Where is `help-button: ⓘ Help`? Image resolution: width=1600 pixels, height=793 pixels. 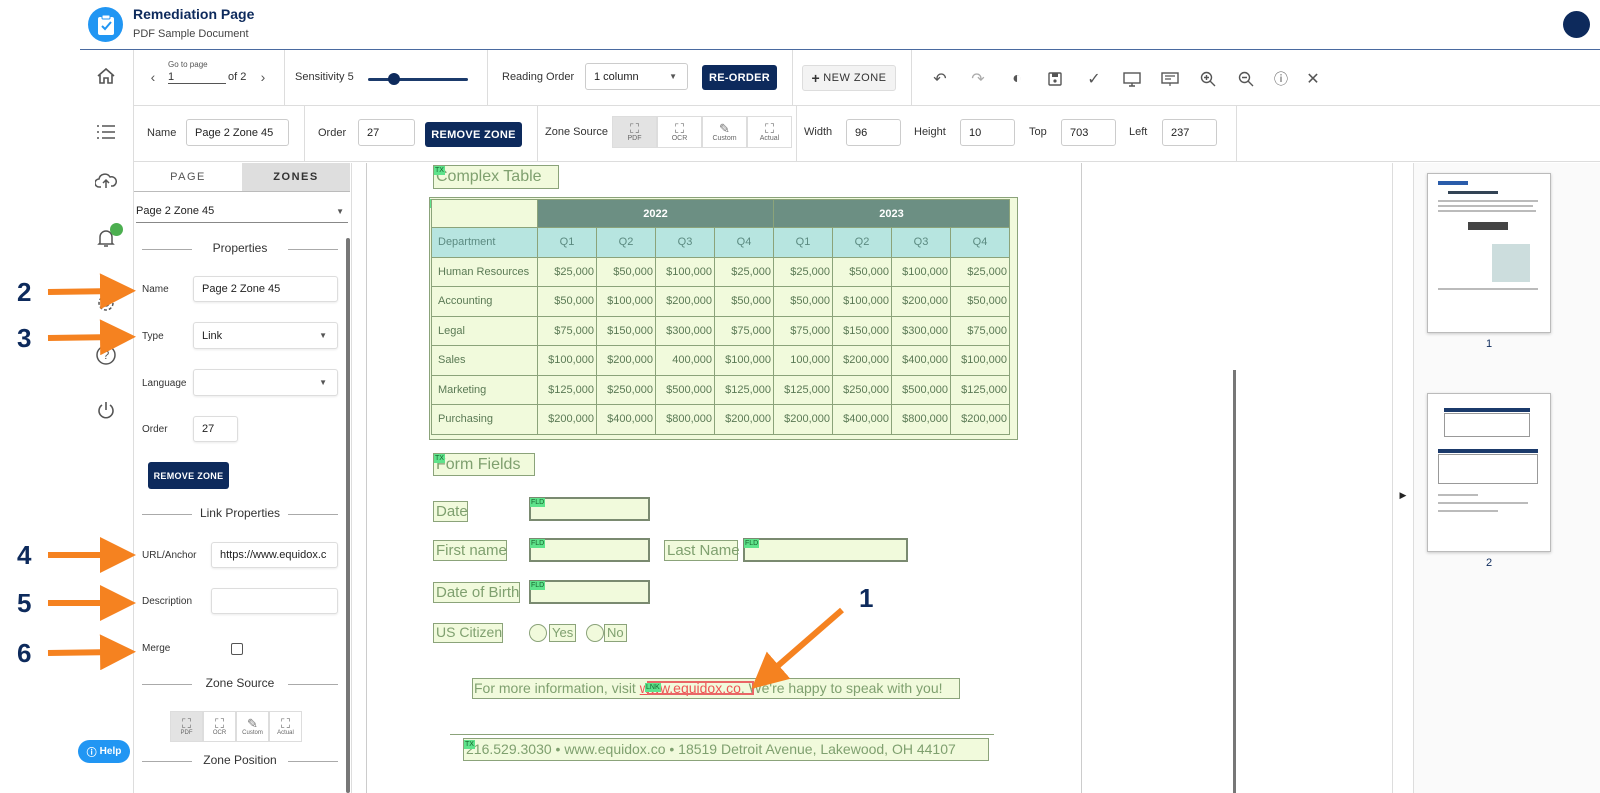
help-button: ⓘ Help is located at coordinates (104, 751).